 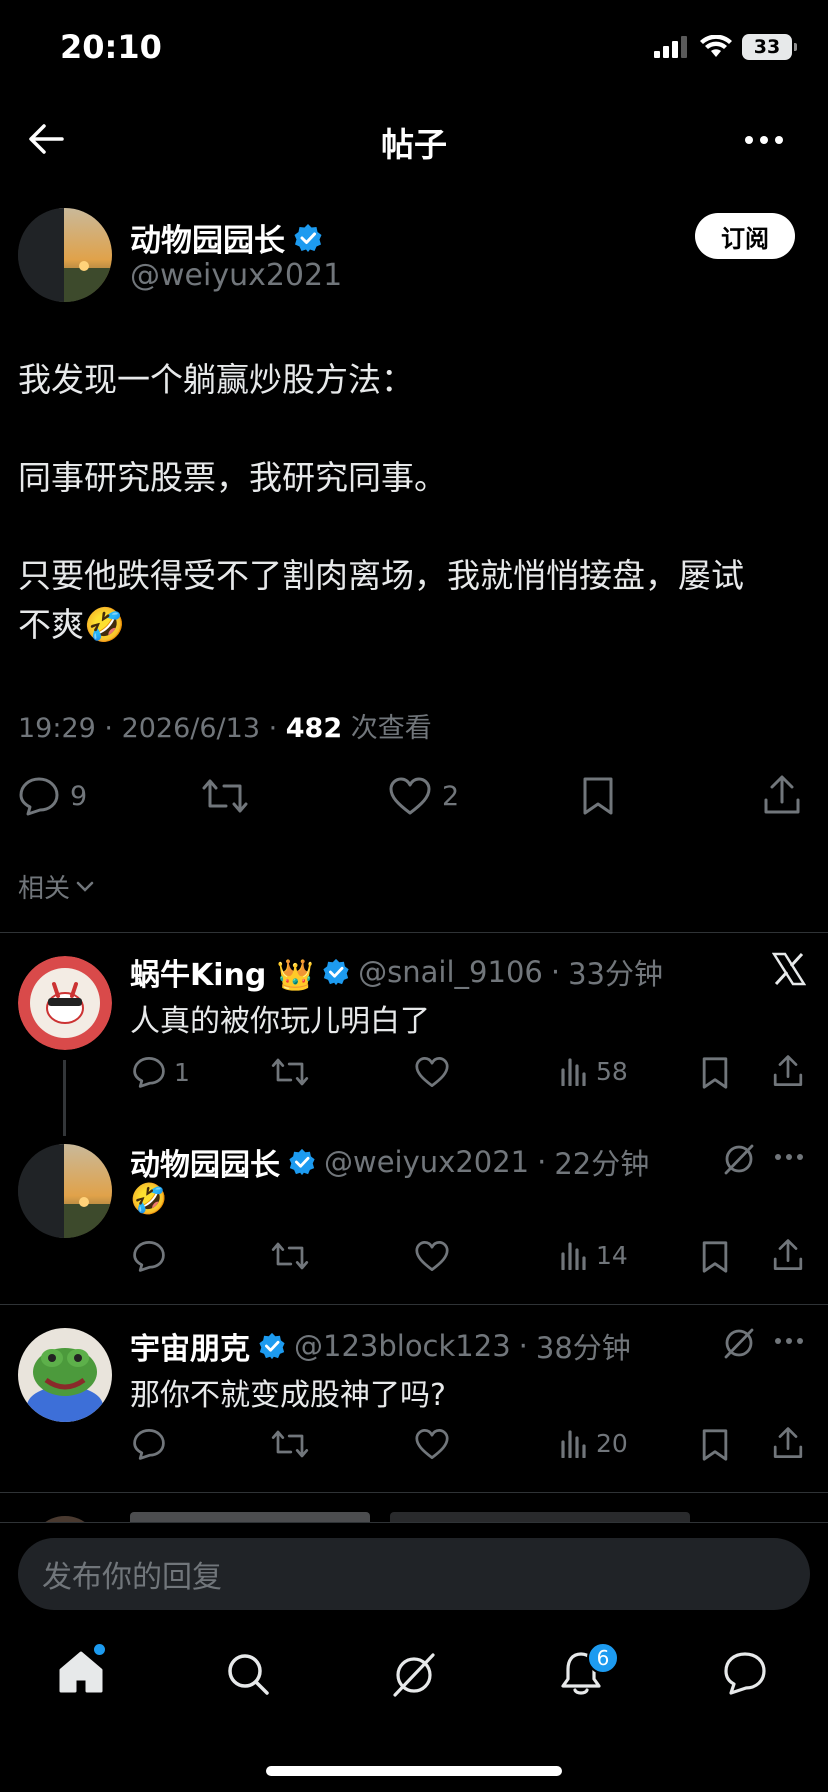 I want to click on next-reply-peek, so click(x=414, y=1508).